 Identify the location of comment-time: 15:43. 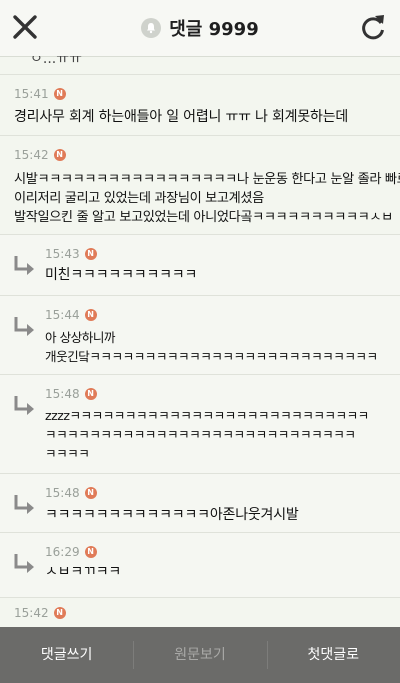
(62, 254).